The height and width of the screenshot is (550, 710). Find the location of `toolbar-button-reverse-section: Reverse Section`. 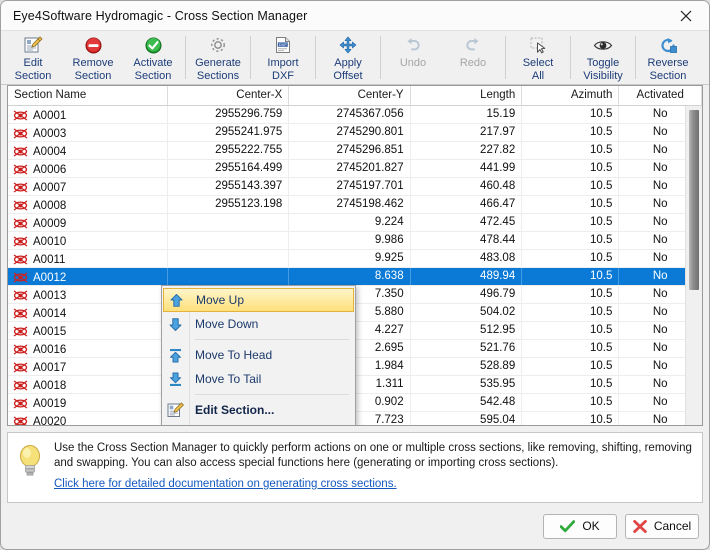

toolbar-button-reverse-section: Reverse Section is located at coordinates (668, 57).